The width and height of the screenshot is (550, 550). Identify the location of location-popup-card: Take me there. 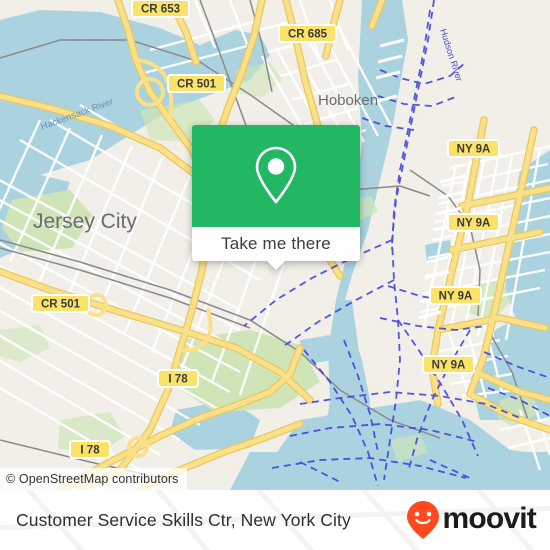
(276, 197).